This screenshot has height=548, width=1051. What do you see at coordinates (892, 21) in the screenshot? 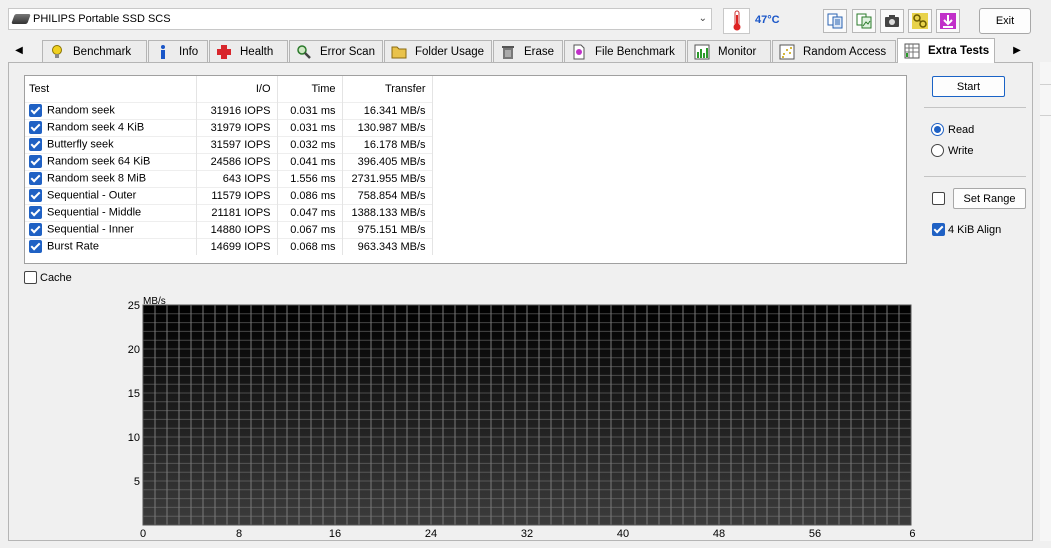
I see `screenshot-button` at bounding box center [892, 21].